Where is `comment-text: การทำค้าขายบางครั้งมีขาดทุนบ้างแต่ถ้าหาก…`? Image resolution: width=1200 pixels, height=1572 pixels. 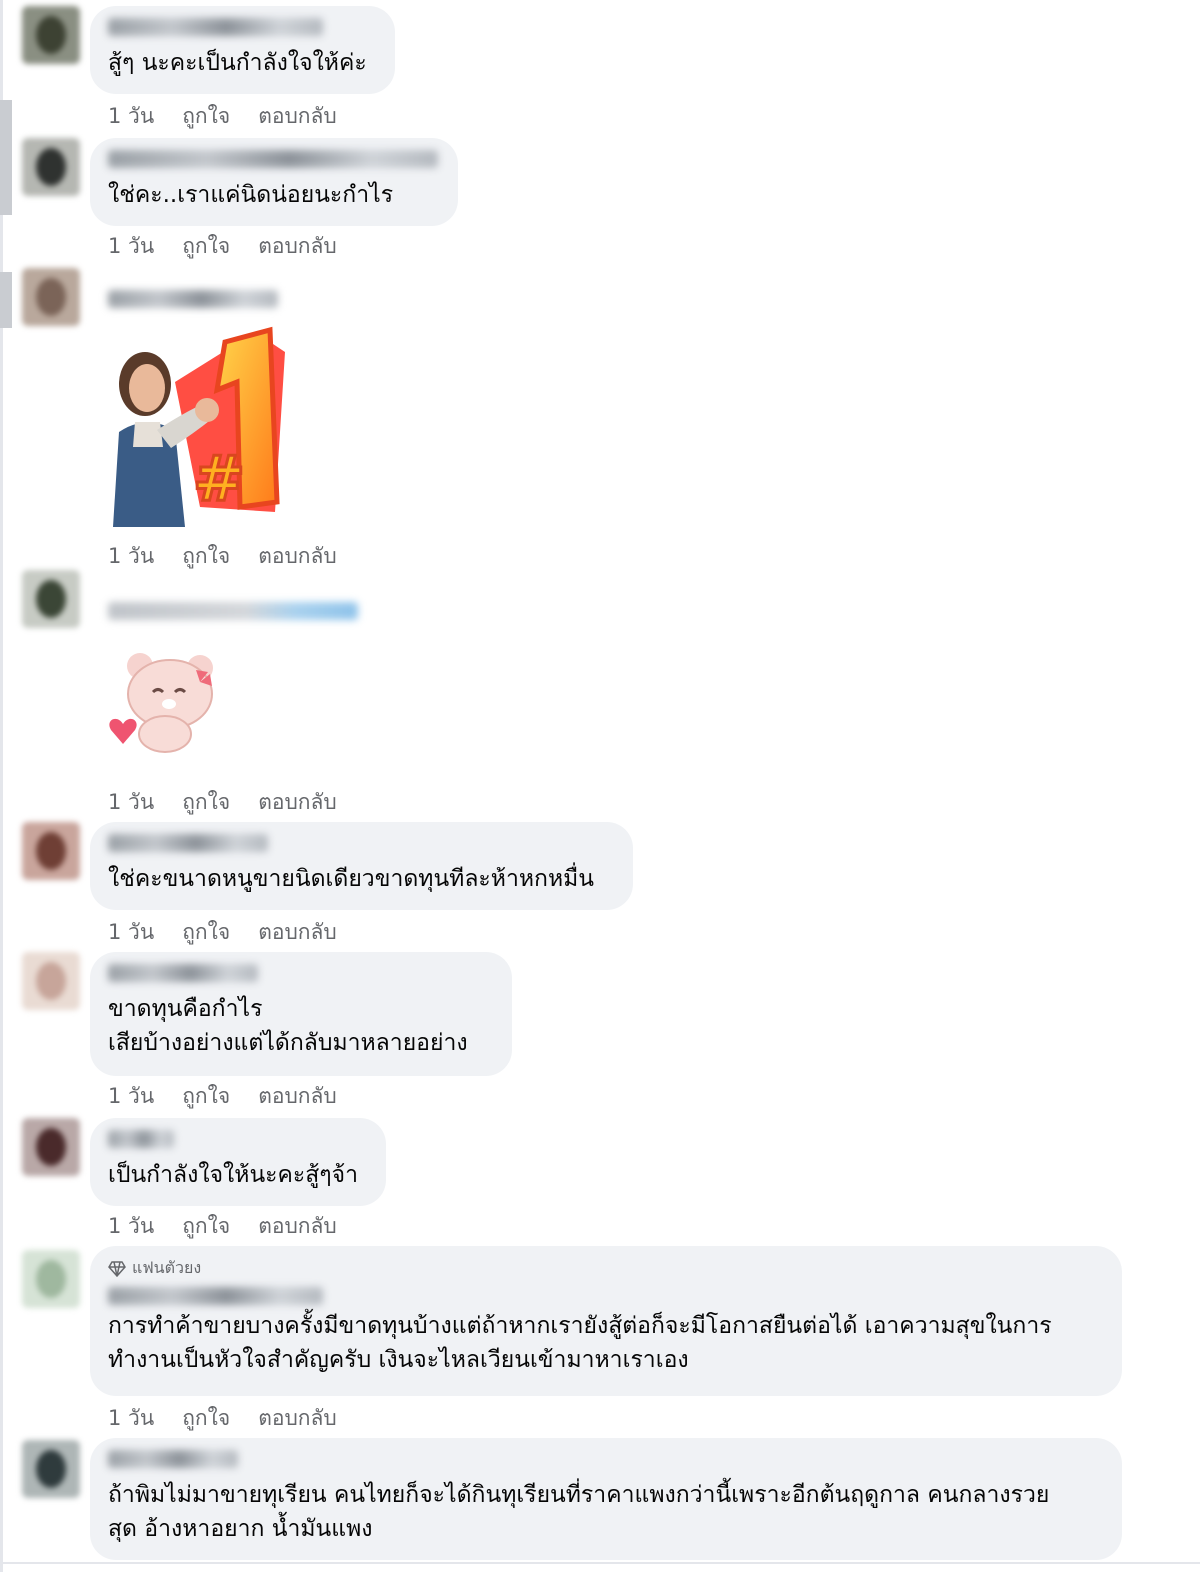 comment-text: การทำค้าขายบางครั้งมีขาดทุนบ้างแต่ถ้าหาก… is located at coordinates (580, 1343).